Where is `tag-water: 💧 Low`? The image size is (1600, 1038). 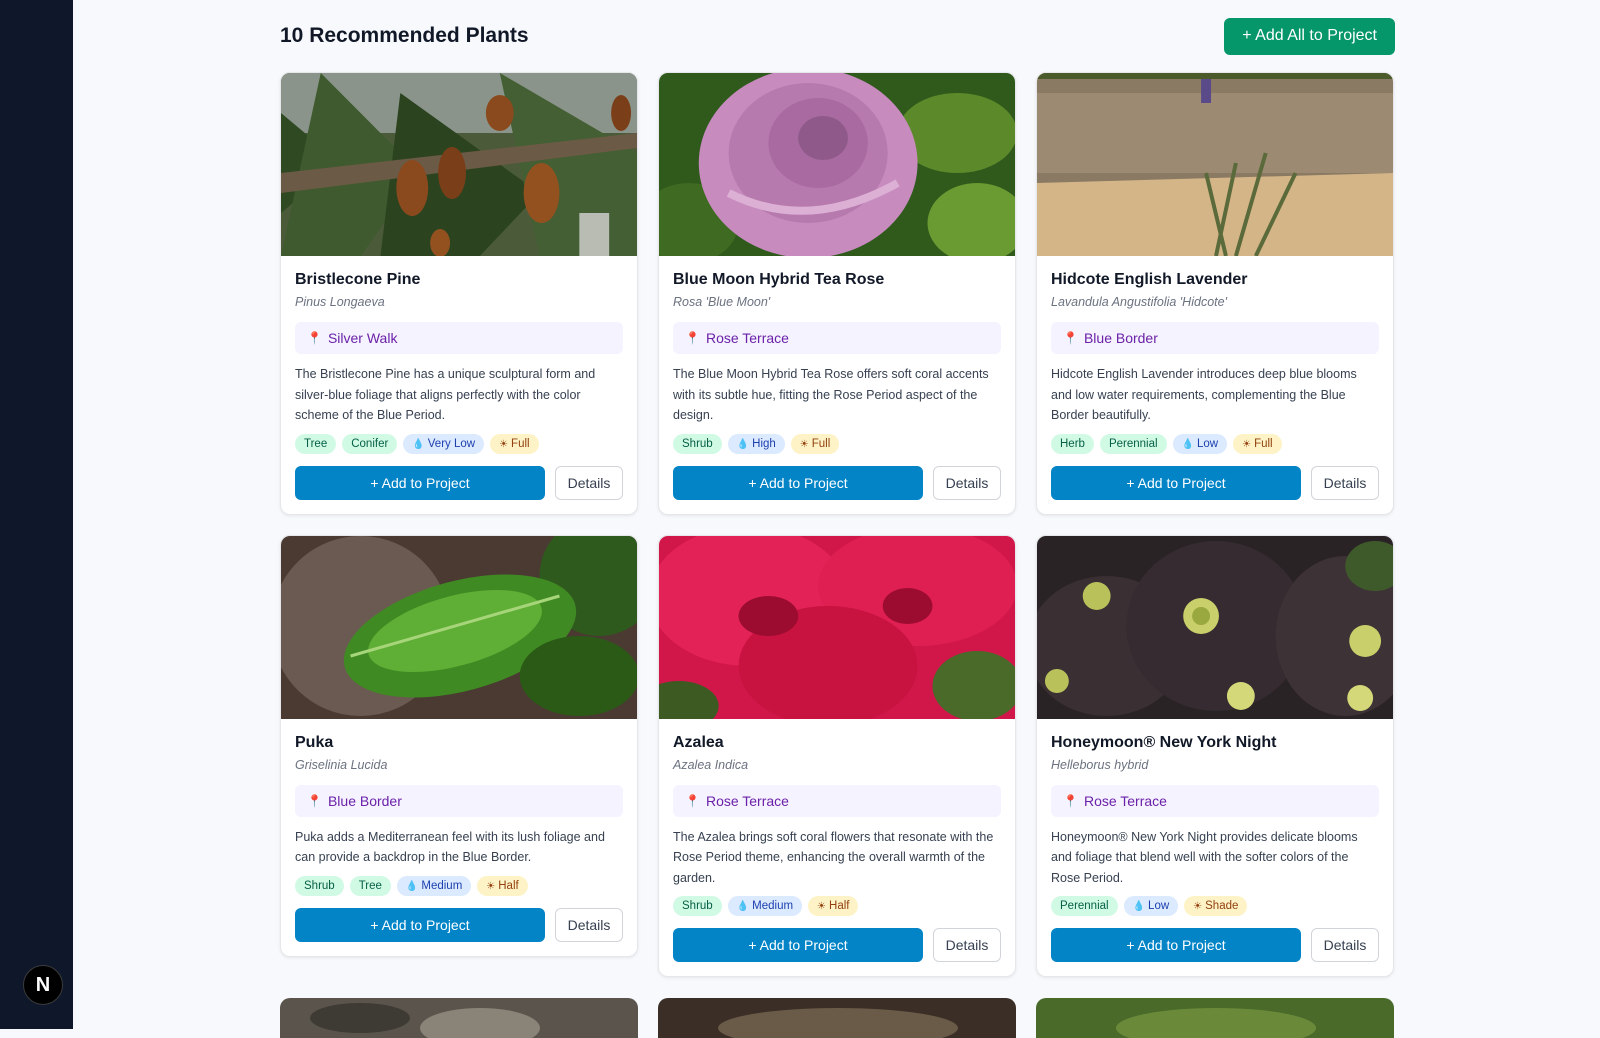
tag-water: 💧 Low is located at coordinates (1151, 906).